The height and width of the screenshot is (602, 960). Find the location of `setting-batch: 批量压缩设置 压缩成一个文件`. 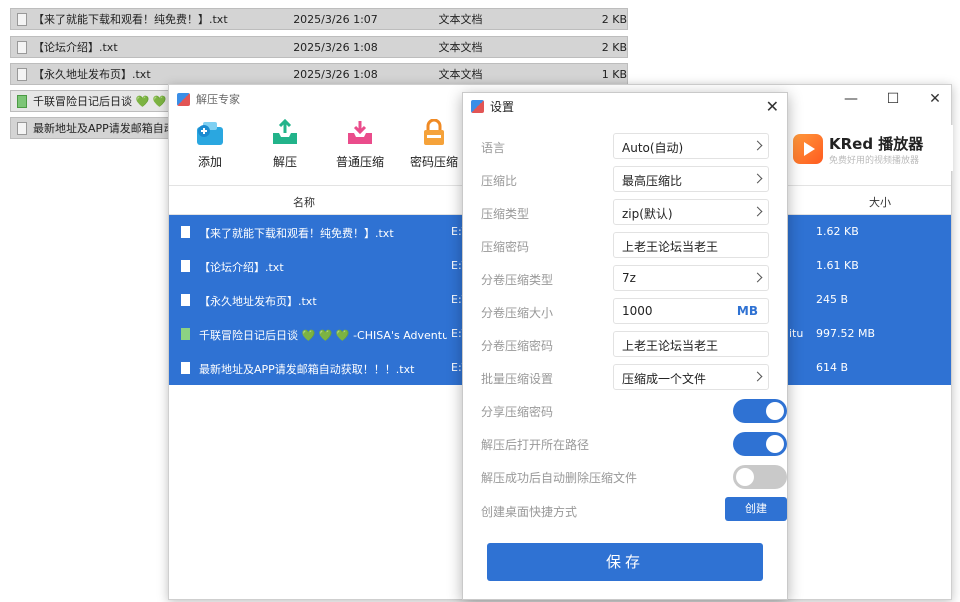

setting-batch: 批量压缩设置 压缩成一个文件 is located at coordinates (626, 377).